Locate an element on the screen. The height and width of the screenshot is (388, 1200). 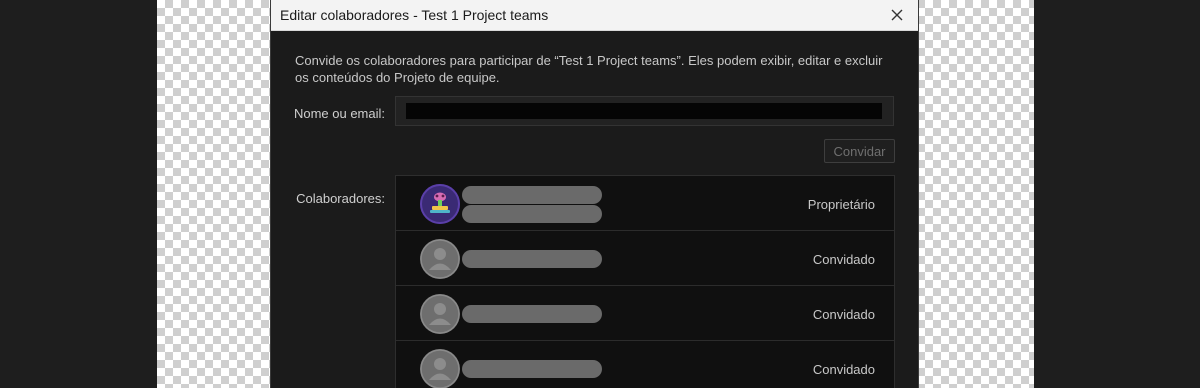
owner-avatar is located at coordinates (440, 204).